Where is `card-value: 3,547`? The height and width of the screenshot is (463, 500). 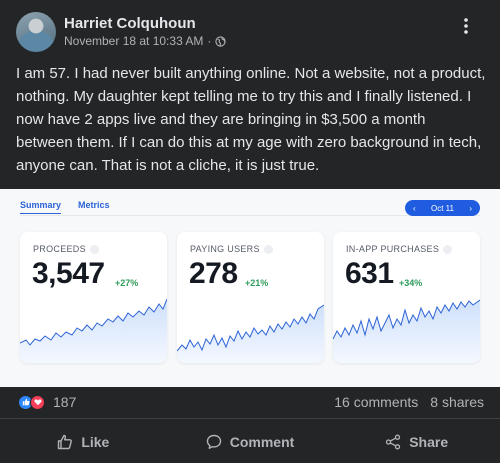 card-value: 3,547 is located at coordinates (68, 273).